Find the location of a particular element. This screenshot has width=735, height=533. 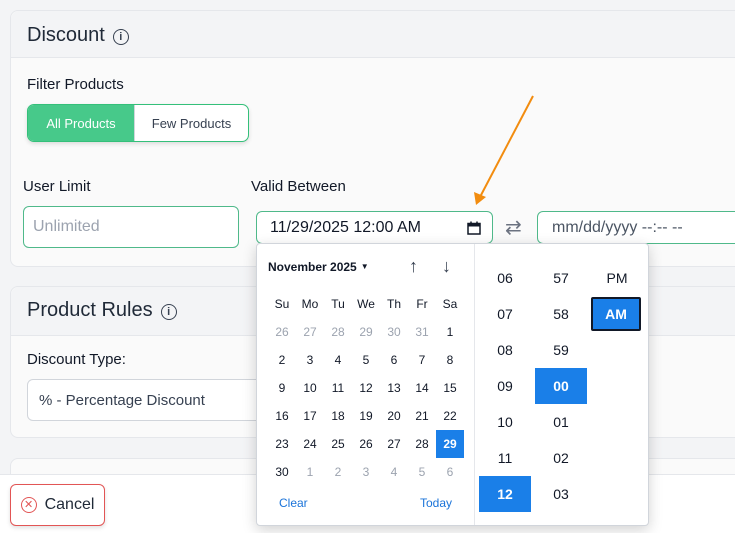

filter-products-toggle: All Products Few Products is located at coordinates (138, 123).